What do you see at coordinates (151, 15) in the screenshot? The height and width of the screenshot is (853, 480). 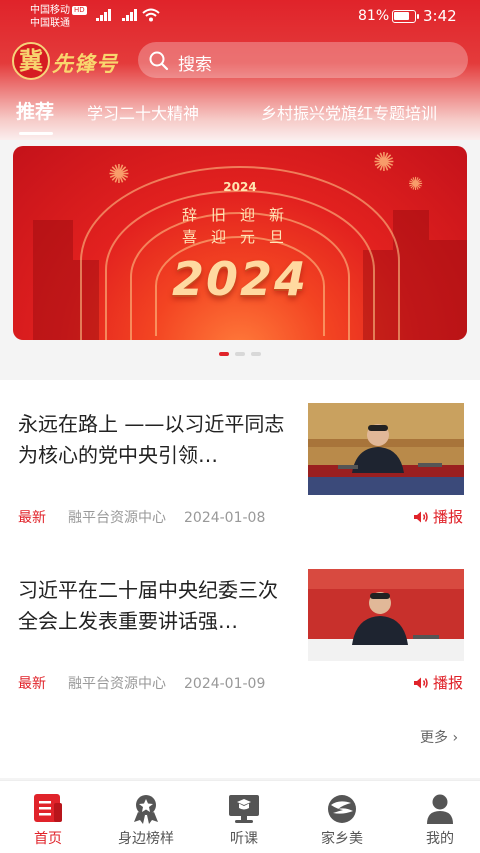 I see `wifi-icon` at bounding box center [151, 15].